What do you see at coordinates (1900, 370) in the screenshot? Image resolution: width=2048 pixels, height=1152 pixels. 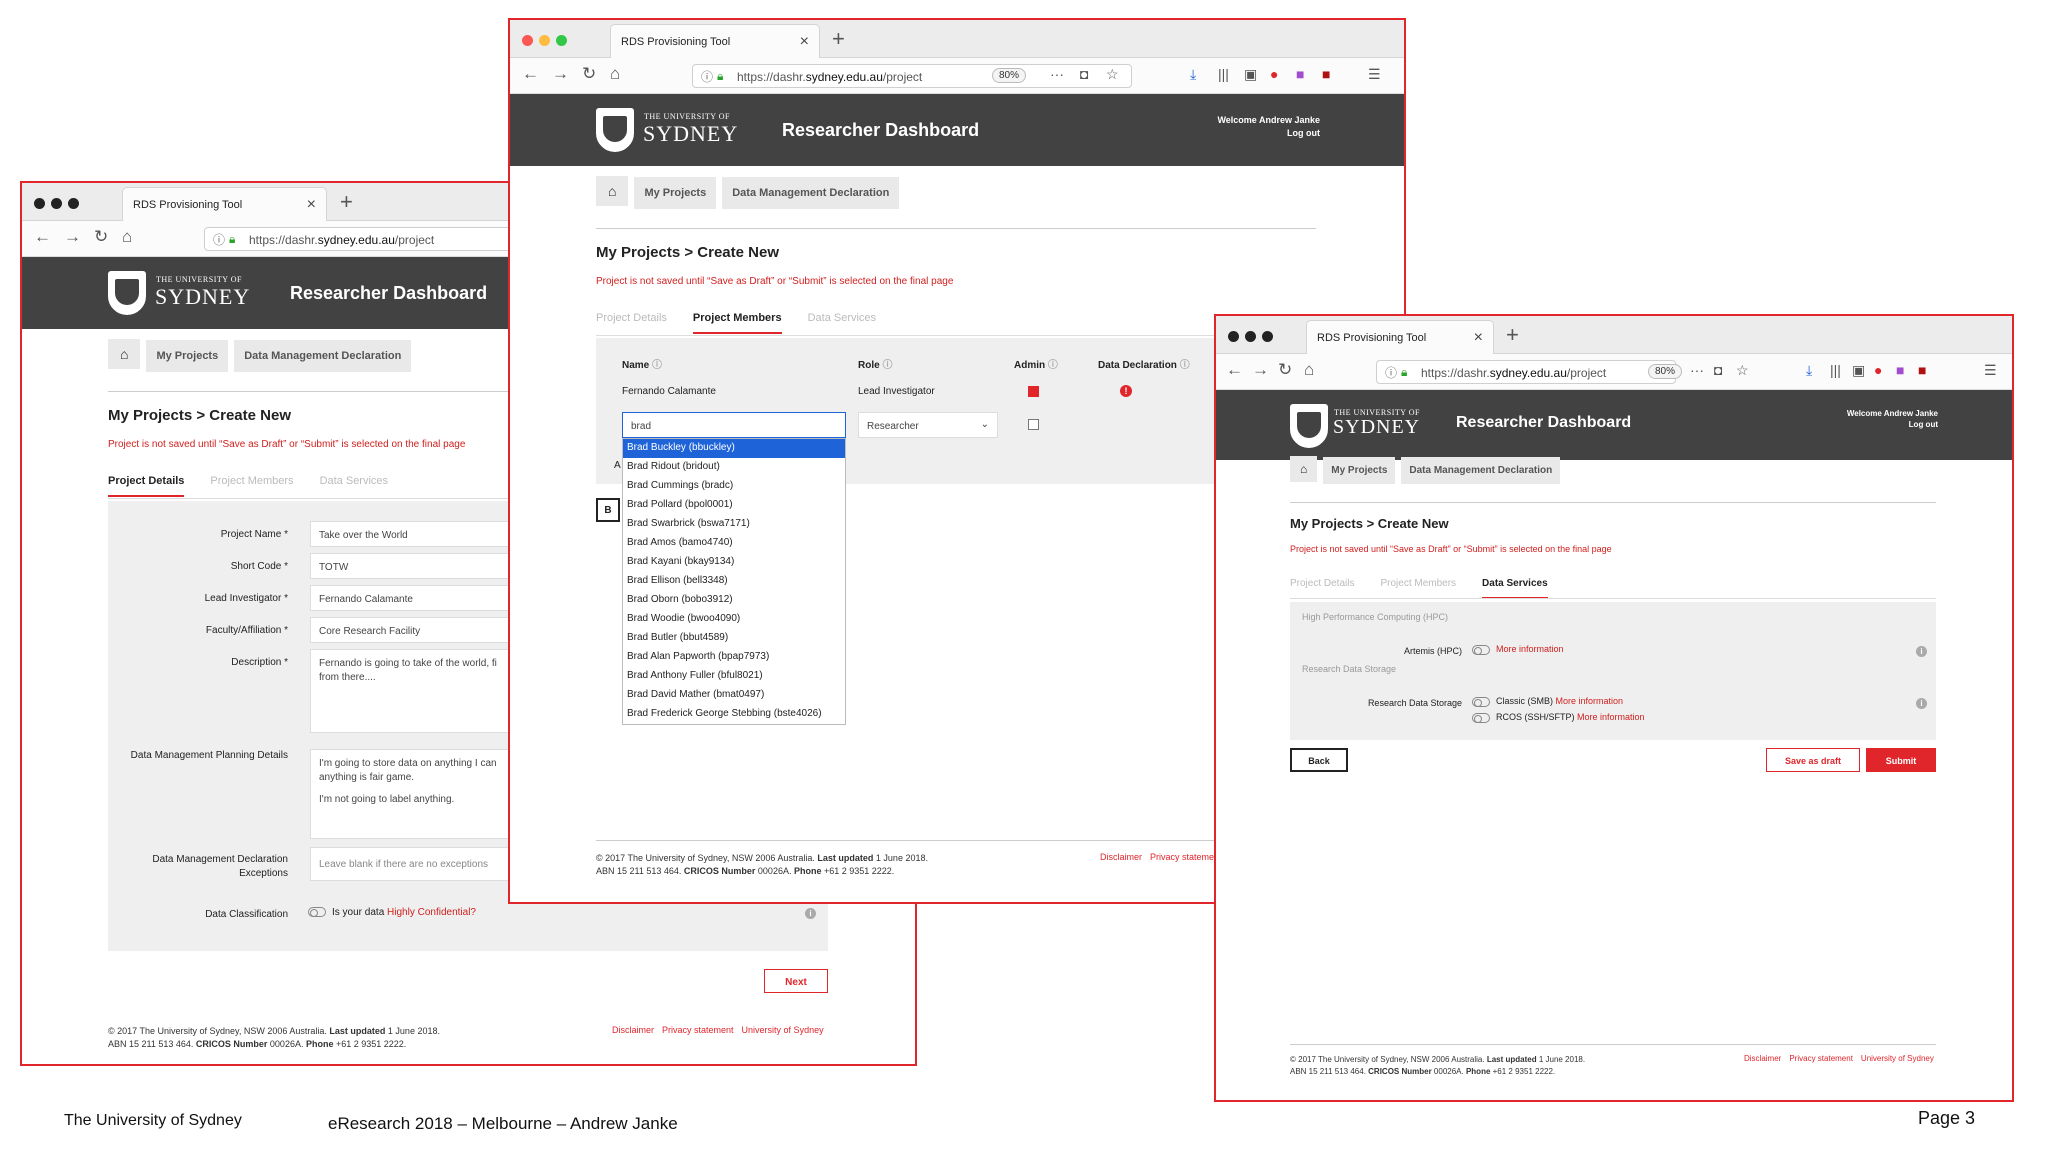 I see `extension-icon: ■` at bounding box center [1900, 370].